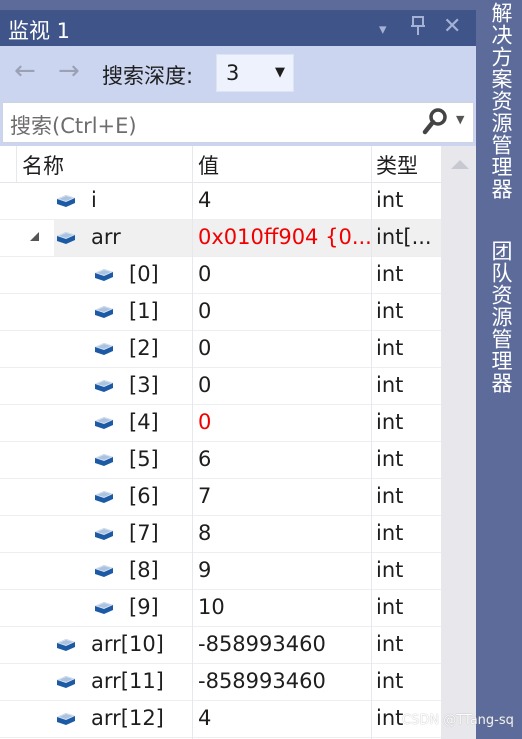 The image size is (522, 739). I want to click on watch-row: [6] 7 int, so click(220, 497).